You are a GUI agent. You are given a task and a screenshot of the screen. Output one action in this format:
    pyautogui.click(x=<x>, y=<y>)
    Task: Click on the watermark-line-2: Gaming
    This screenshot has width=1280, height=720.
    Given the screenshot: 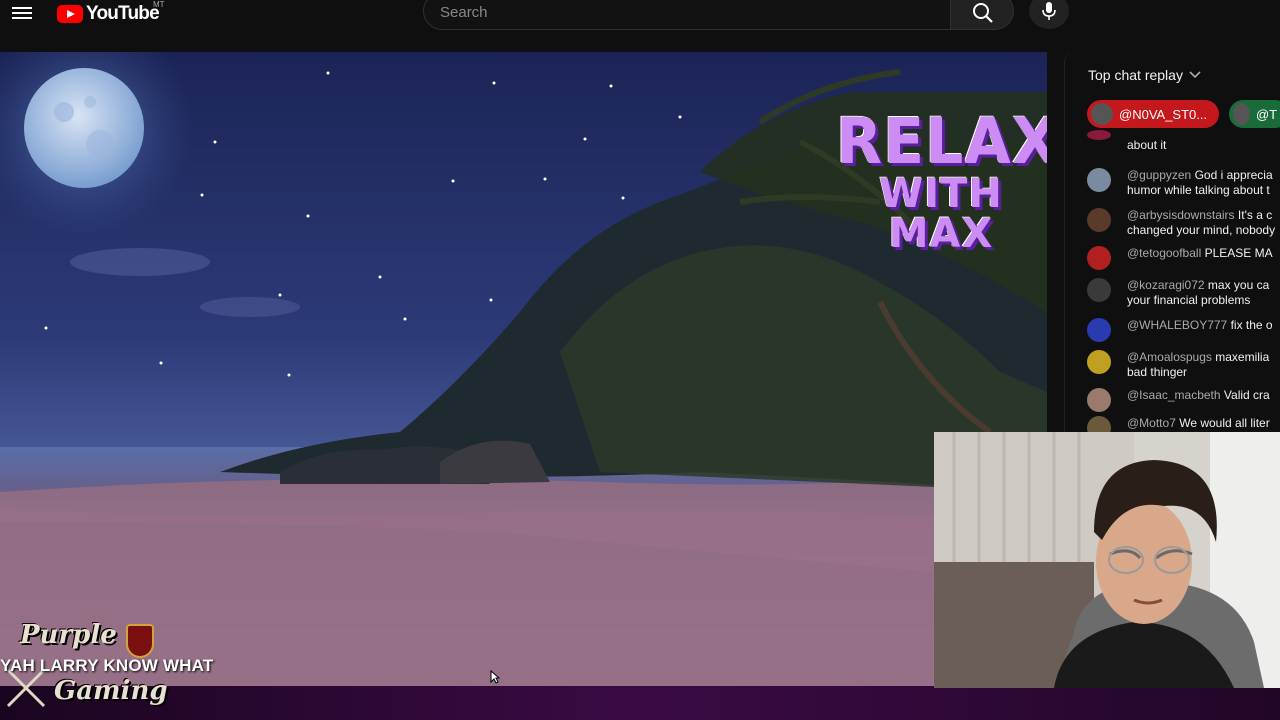 What is the action you would take?
    pyautogui.click(x=111, y=691)
    